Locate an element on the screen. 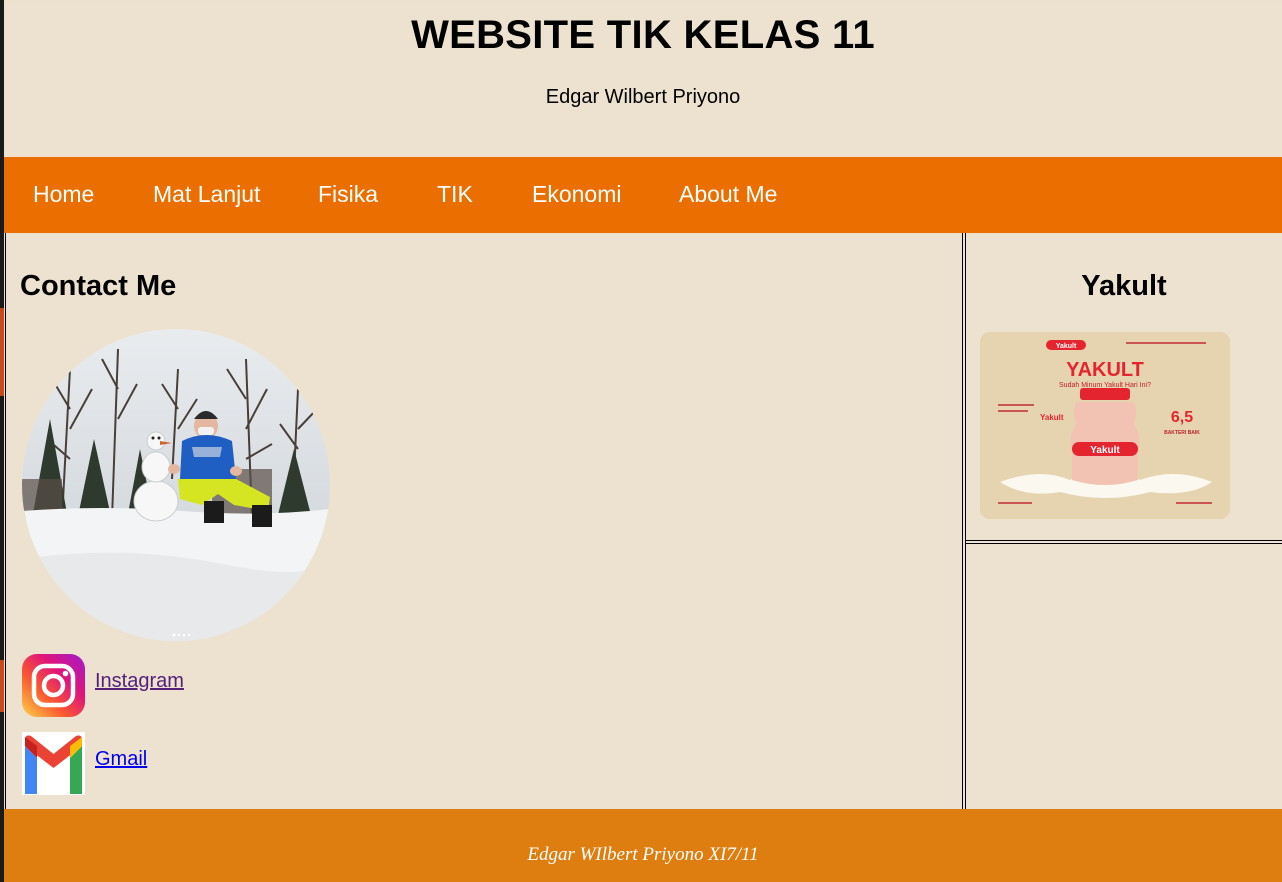 The image size is (1282, 882). nav-home: Home is located at coordinates (63, 194).